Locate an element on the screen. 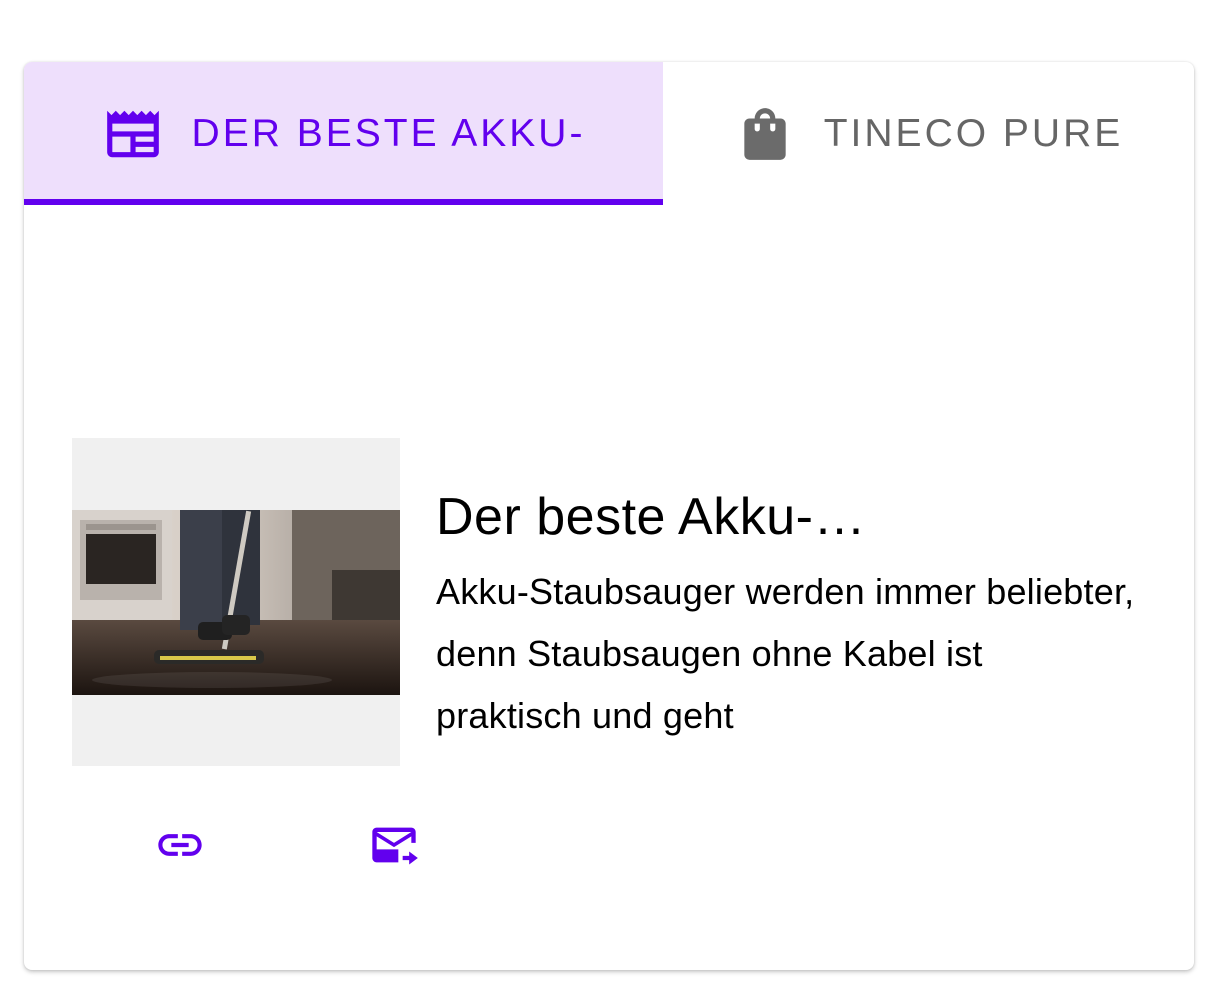  tab-product: Tineco Pure is located at coordinates (928, 133).